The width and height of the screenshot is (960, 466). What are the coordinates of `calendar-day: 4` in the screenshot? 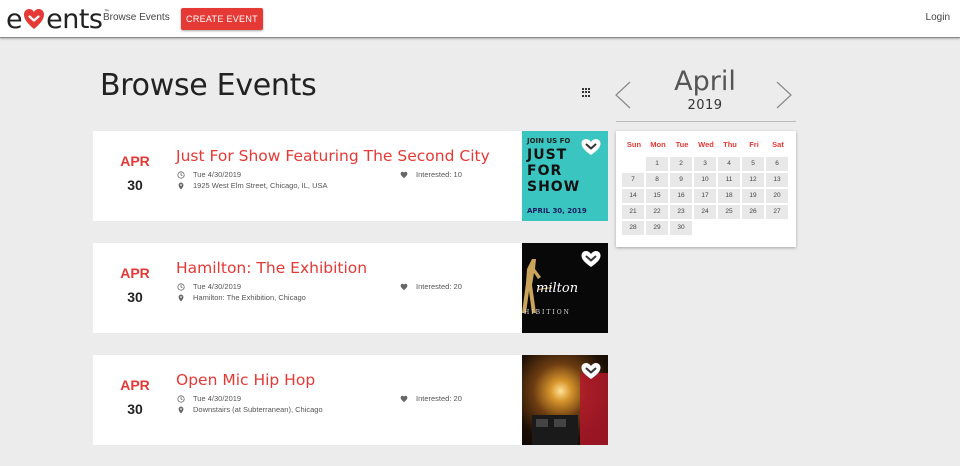 It's located at (729, 164).